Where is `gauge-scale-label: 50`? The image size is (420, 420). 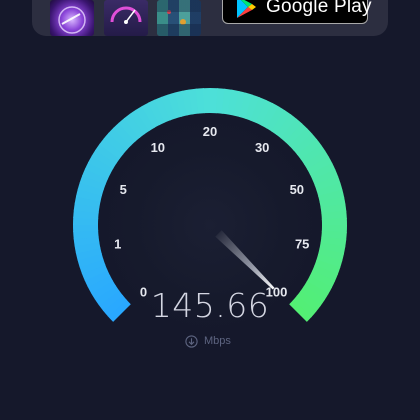 gauge-scale-label: 50 is located at coordinates (297, 189).